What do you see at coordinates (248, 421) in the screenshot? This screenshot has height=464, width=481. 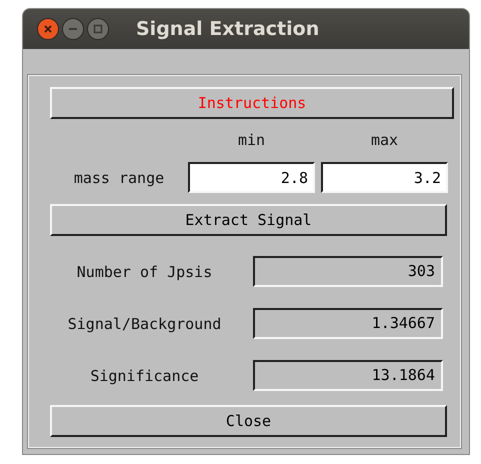 I see `close-button: Close` at bounding box center [248, 421].